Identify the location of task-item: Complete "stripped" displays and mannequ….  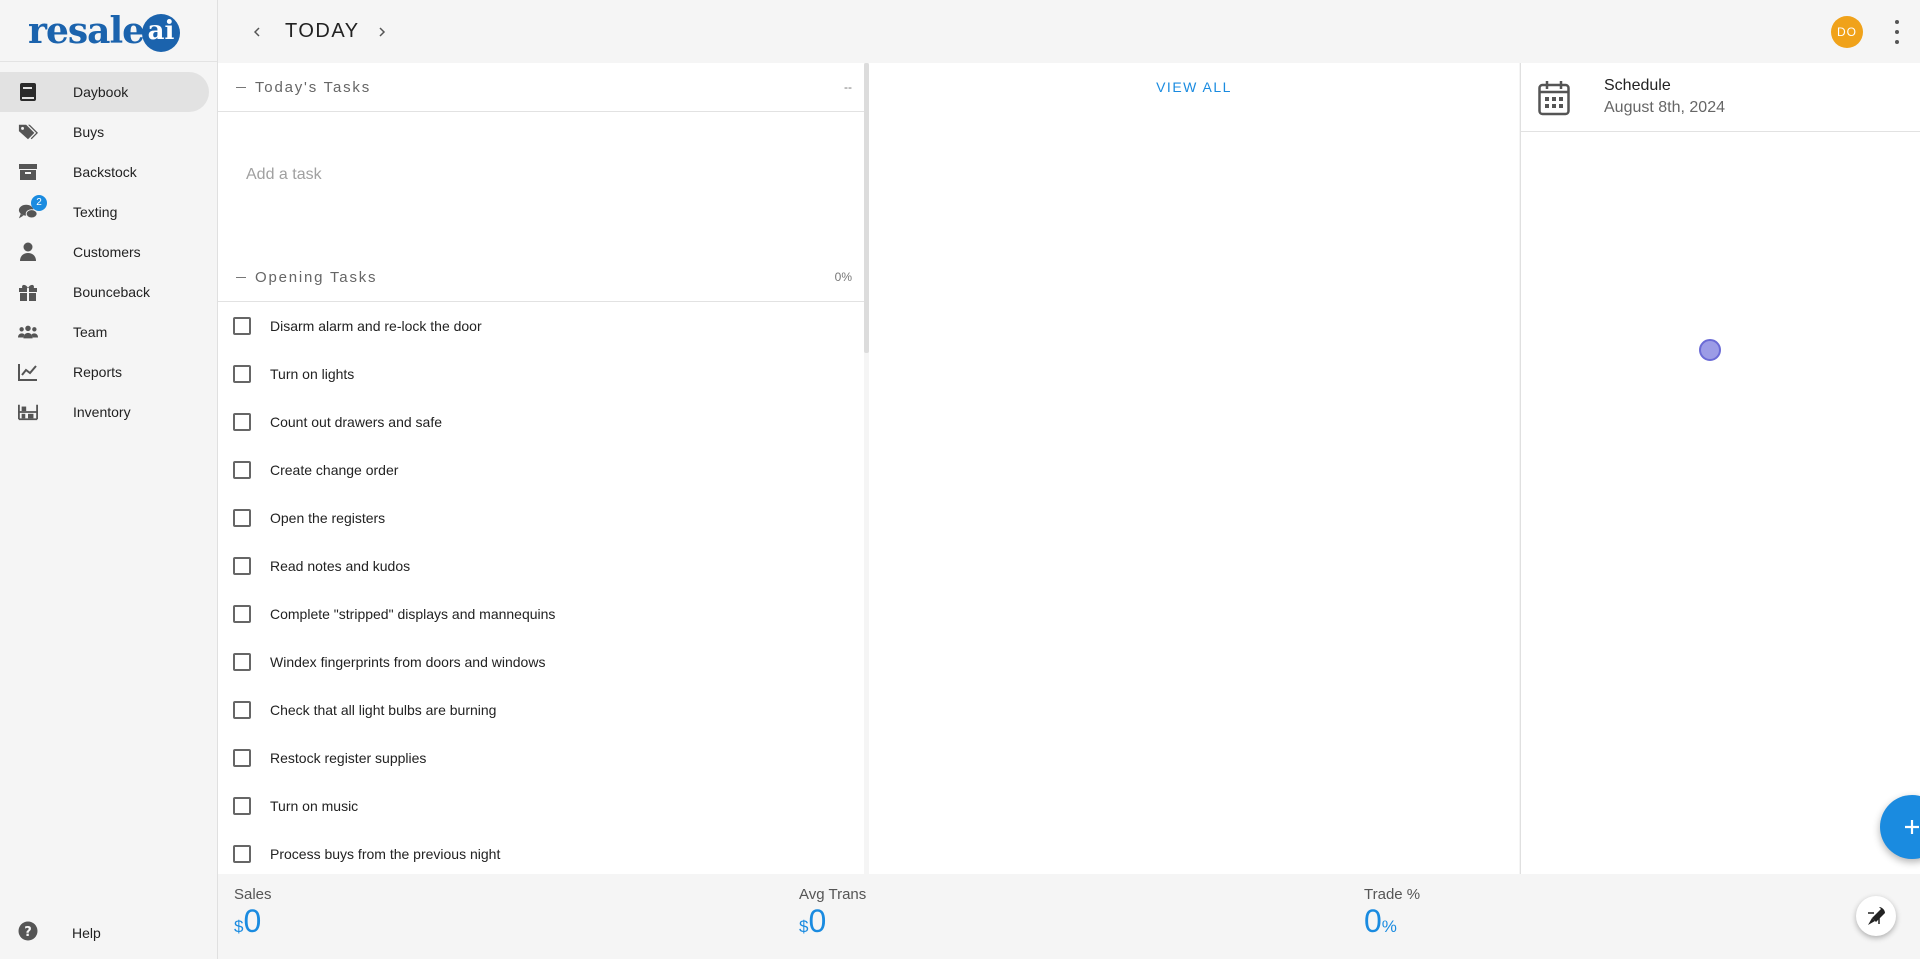
(541, 614).